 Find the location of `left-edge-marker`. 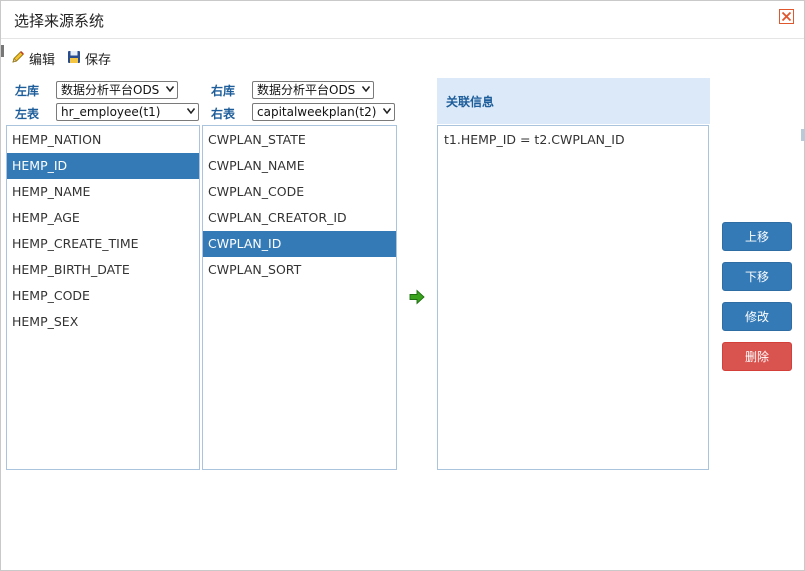

left-edge-marker is located at coordinates (2, 51).